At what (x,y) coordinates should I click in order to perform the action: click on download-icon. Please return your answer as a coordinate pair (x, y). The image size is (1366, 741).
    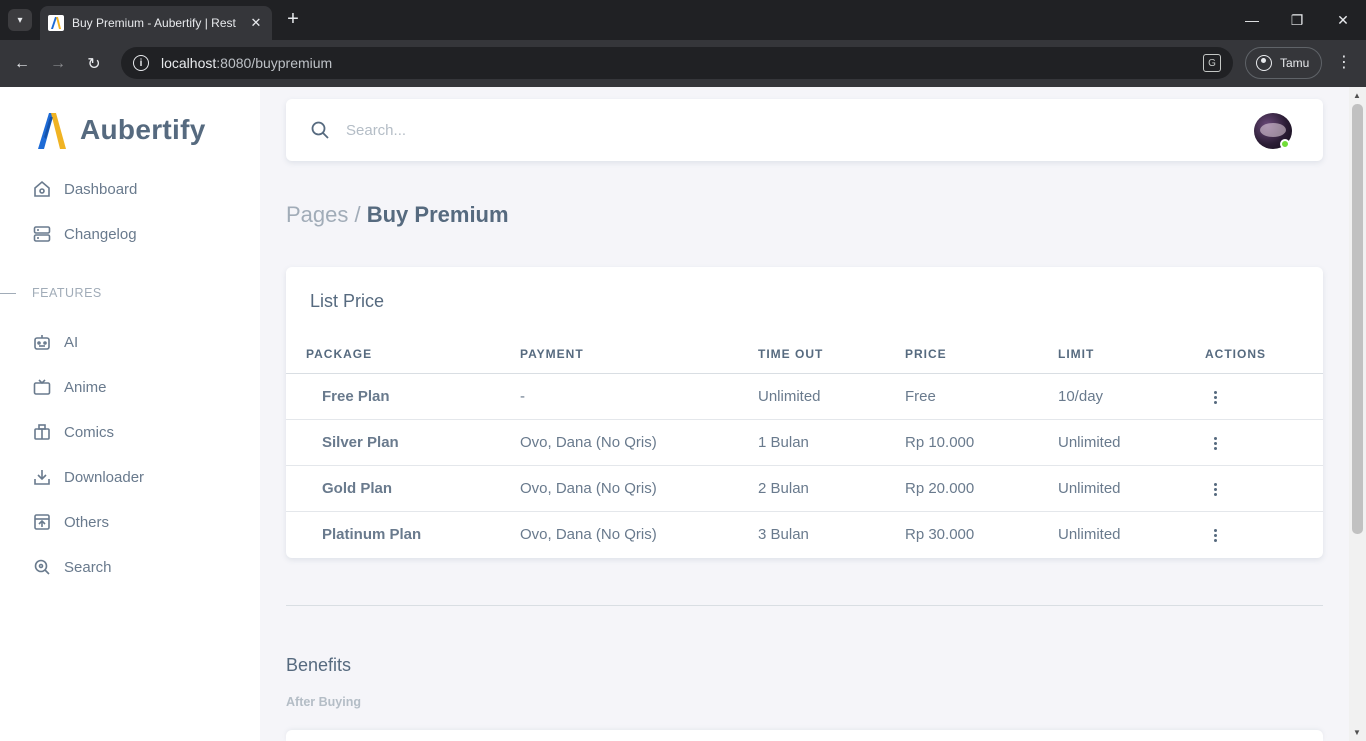
    Looking at the image, I should click on (42, 477).